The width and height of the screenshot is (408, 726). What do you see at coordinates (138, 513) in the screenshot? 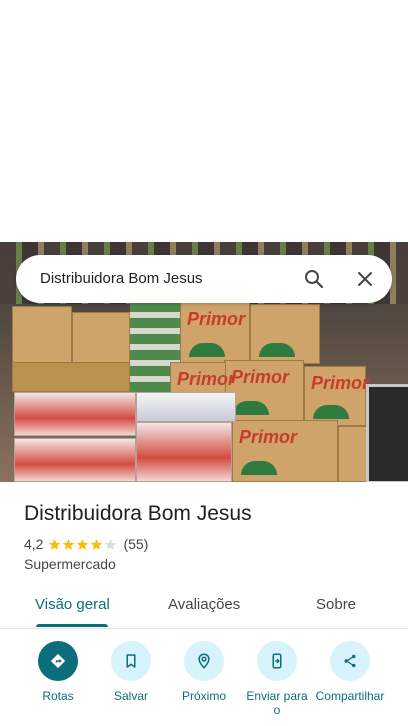
I see `place-title: Distribuidora Bom Jesus` at bounding box center [138, 513].